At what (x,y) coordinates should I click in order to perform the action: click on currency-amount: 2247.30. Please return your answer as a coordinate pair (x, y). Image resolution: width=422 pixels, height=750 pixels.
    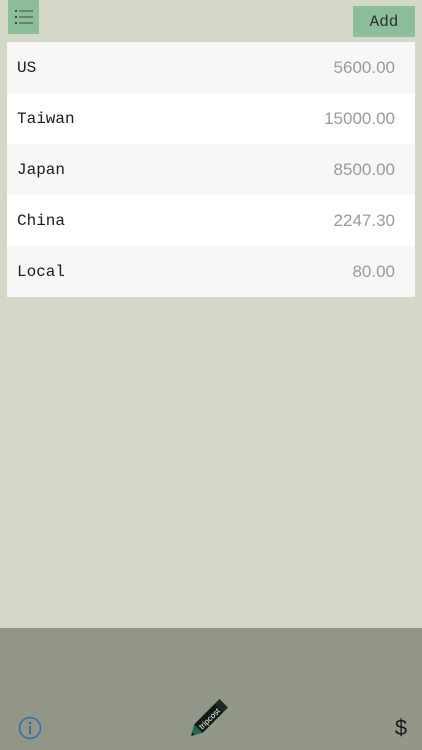
    Looking at the image, I should click on (364, 220).